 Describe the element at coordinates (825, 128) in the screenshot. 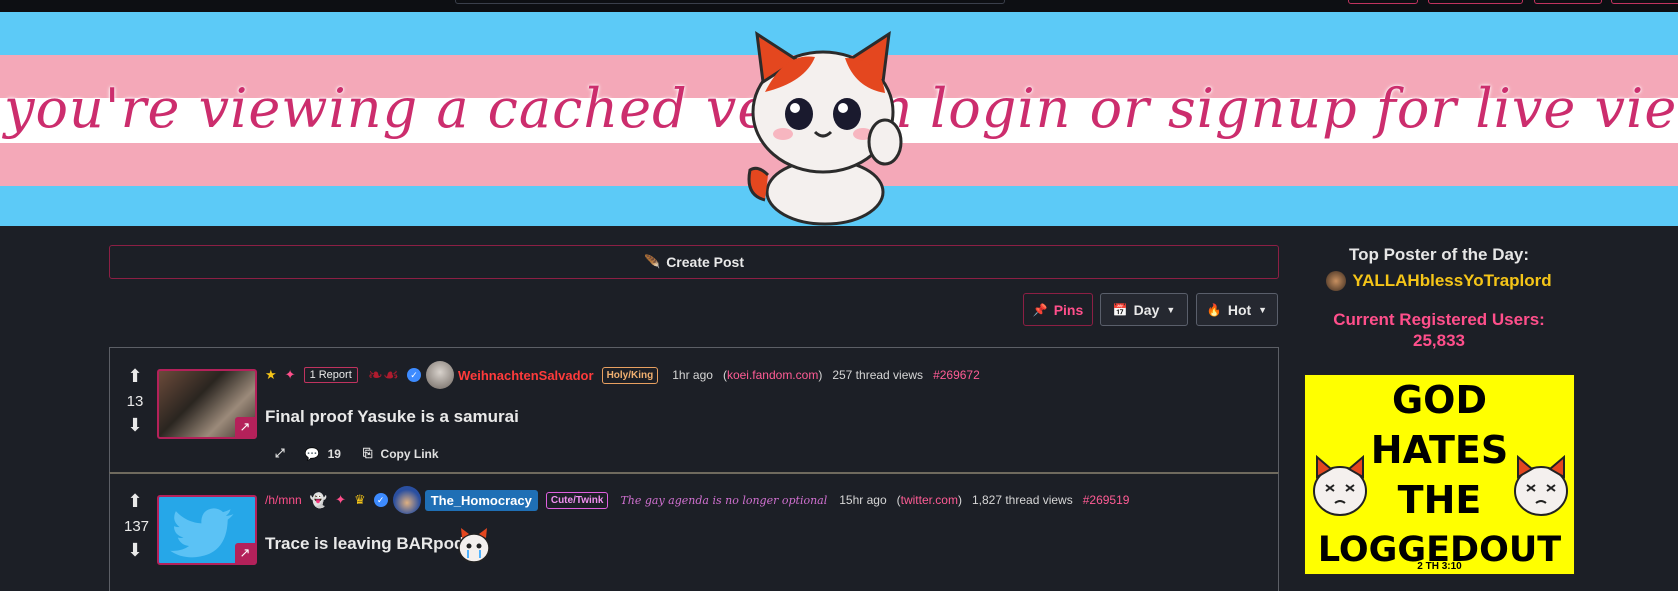

I see `cat-mascot-icon` at that location.